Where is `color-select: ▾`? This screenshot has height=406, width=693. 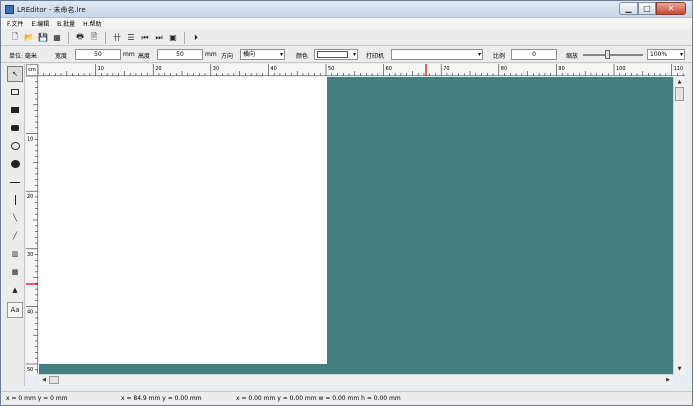 color-select: ▾ is located at coordinates (336, 54).